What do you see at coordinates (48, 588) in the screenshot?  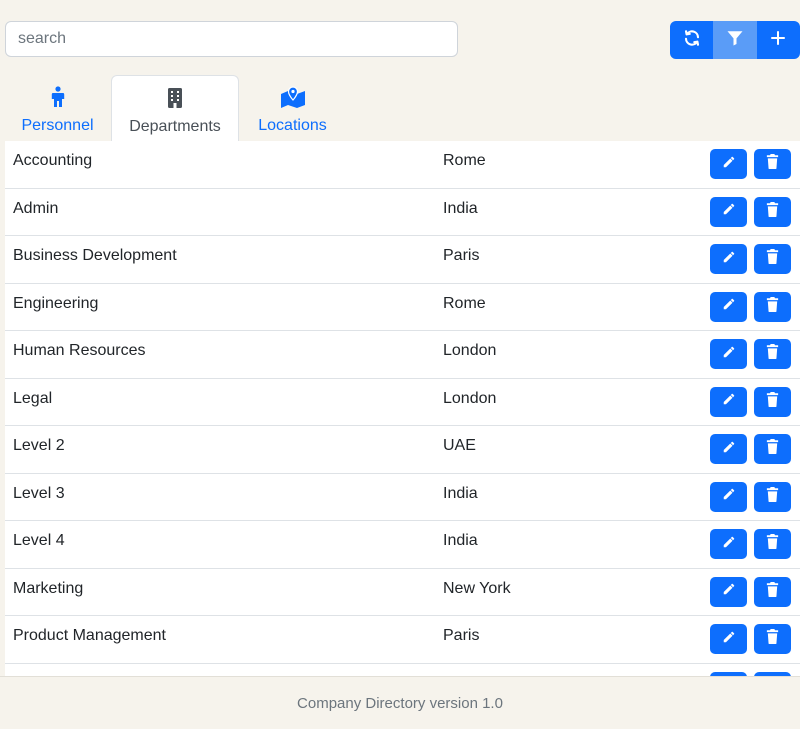 I see `department-name: Marketing` at bounding box center [48, 588].